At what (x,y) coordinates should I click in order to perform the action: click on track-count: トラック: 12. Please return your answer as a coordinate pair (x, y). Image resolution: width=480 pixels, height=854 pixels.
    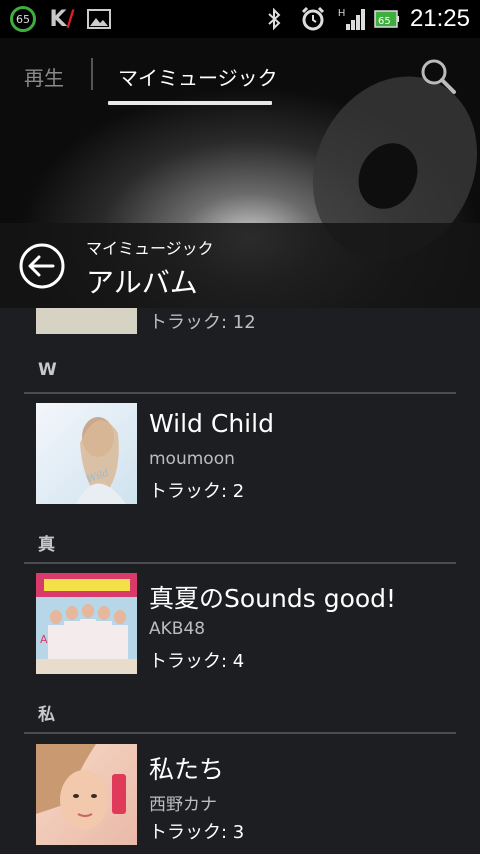
    Looking at the image, I should click on (202, 322).